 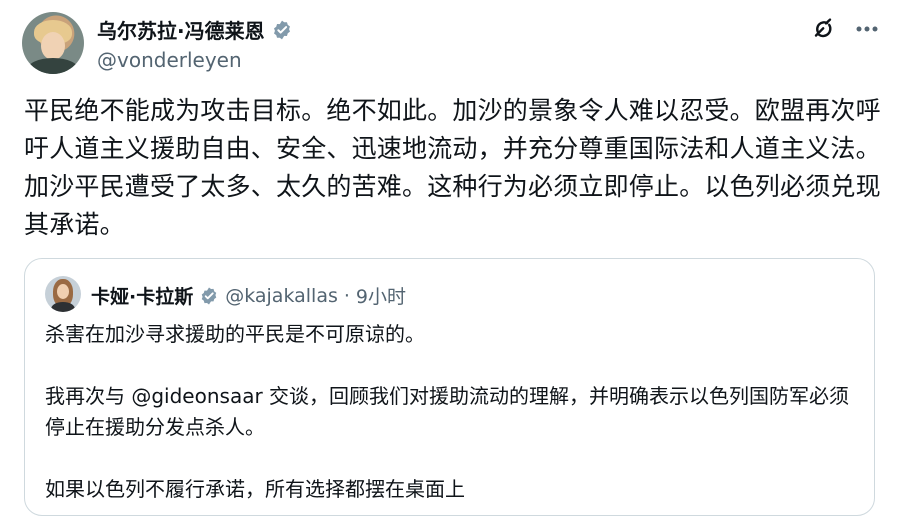 I want to click on quoted-author-handle: @kajakallas, so click(x=281, y=296).